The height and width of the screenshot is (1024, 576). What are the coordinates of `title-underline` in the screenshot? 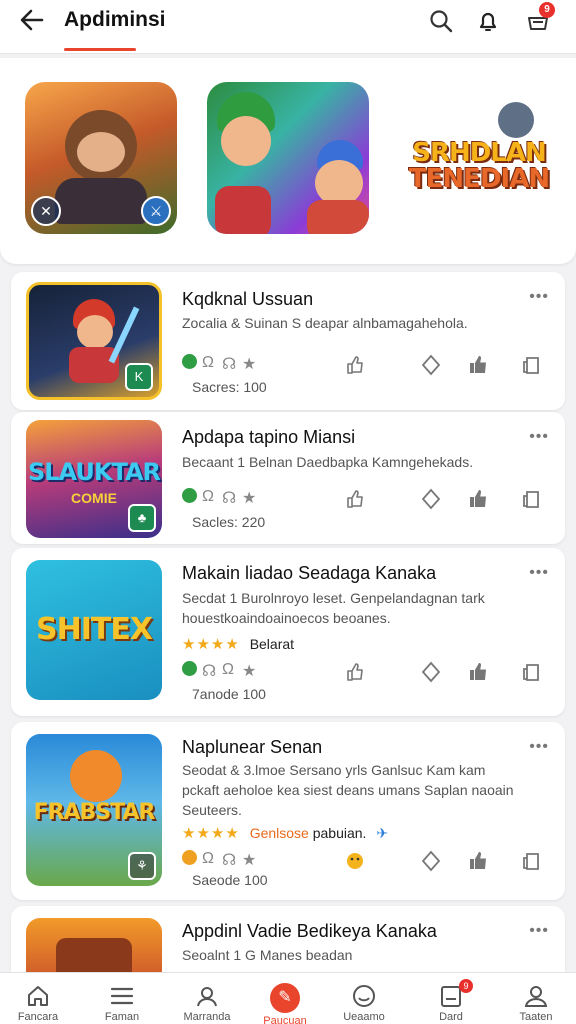 It's located at (100, 49).